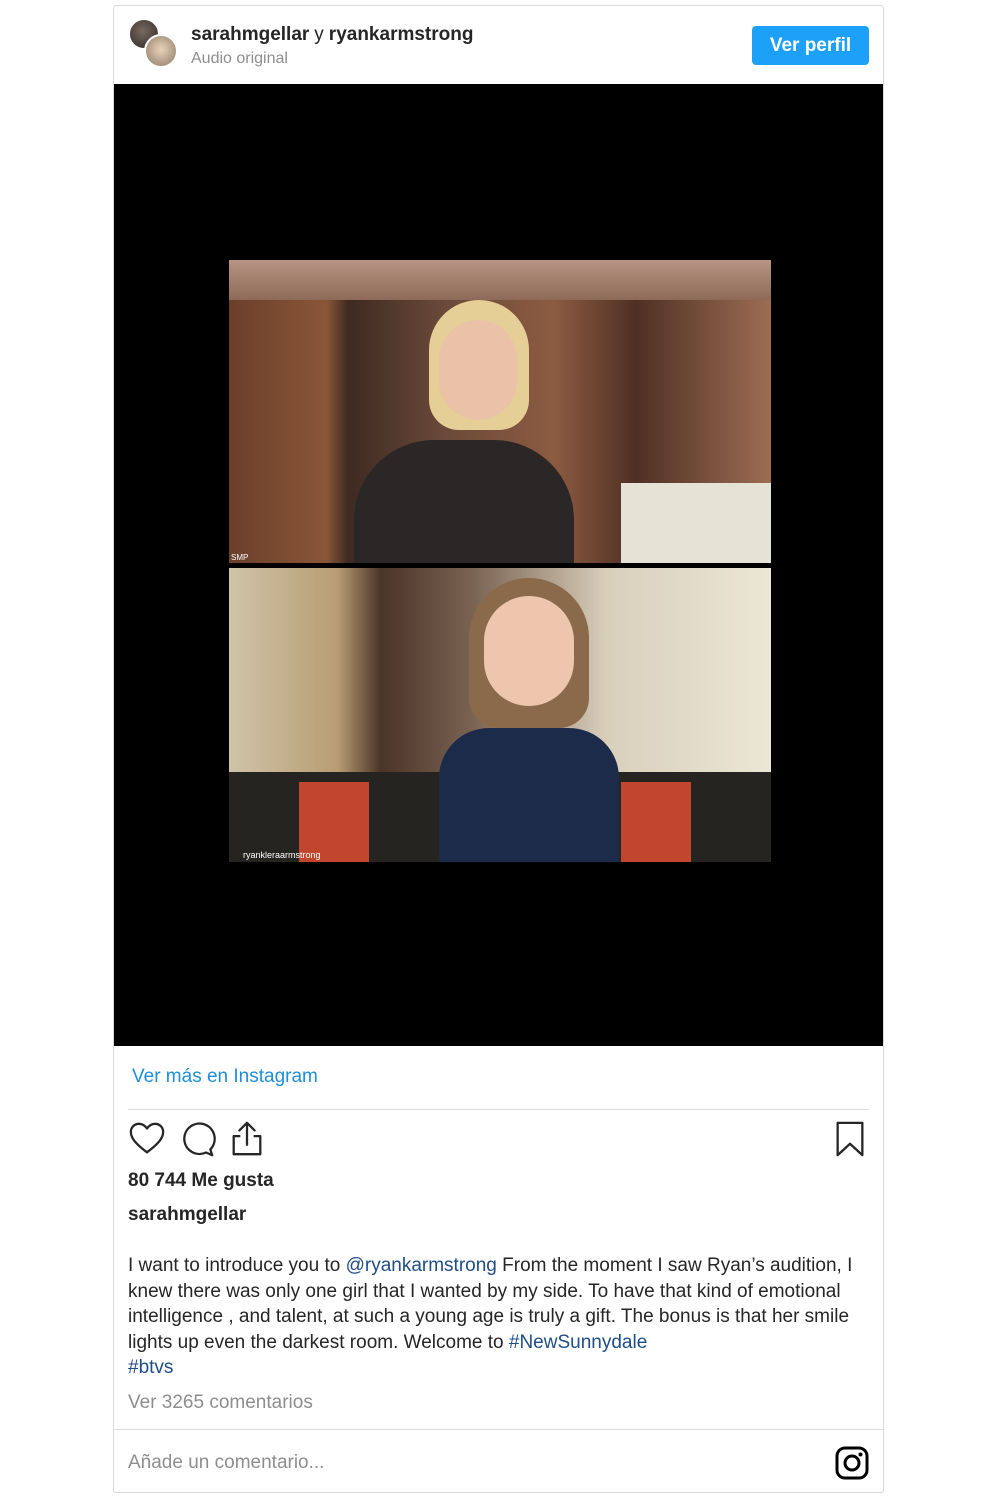  I want to click on like-count: 80 744 Me gusta, so click(201, 1181).